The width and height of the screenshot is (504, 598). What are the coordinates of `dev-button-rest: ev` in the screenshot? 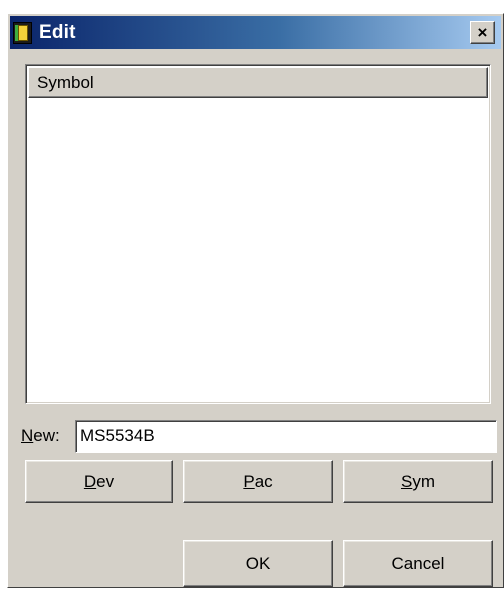 It's located at (105, 481).